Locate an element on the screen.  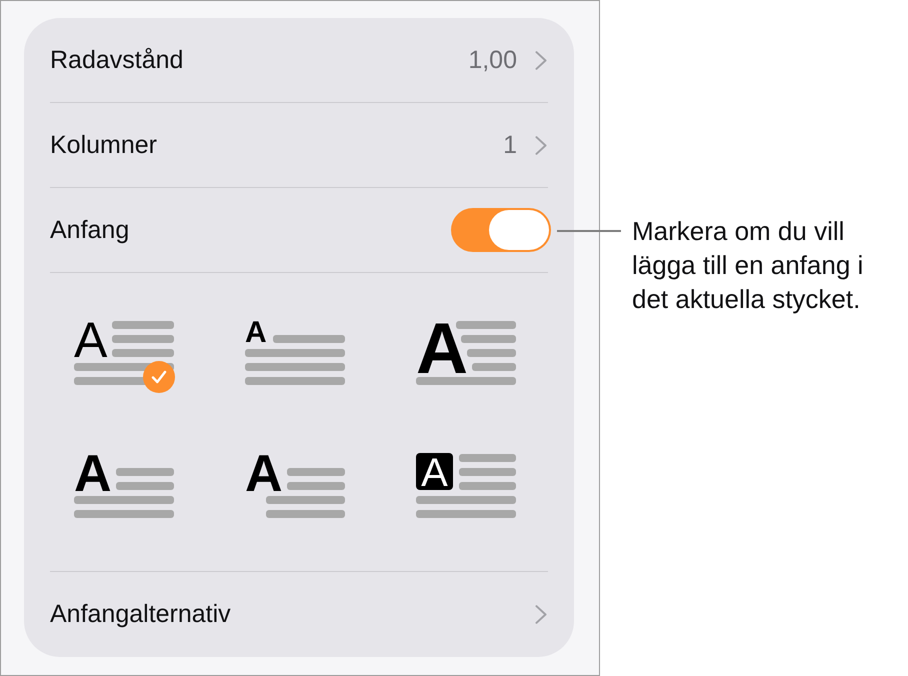
setting-value: 1 is located at coordinates (510, 145).